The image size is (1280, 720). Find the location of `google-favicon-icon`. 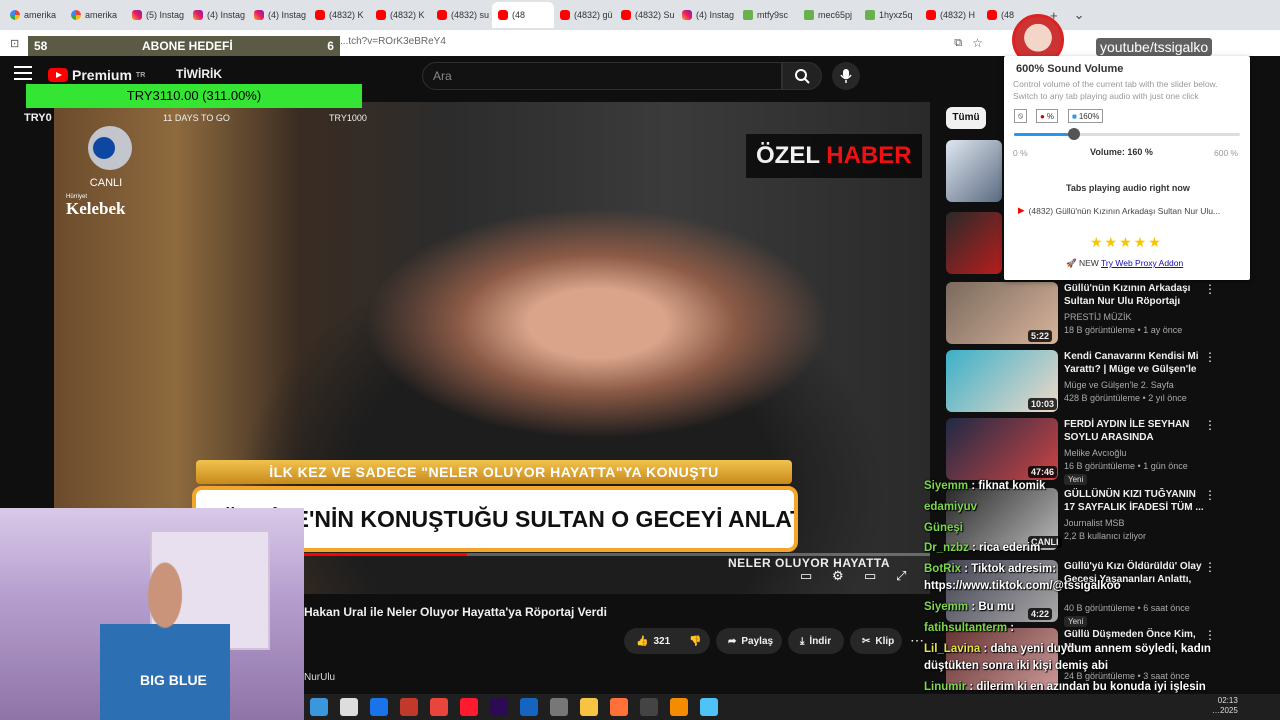

google-favicon-icon is located at coordinates (76, 15).